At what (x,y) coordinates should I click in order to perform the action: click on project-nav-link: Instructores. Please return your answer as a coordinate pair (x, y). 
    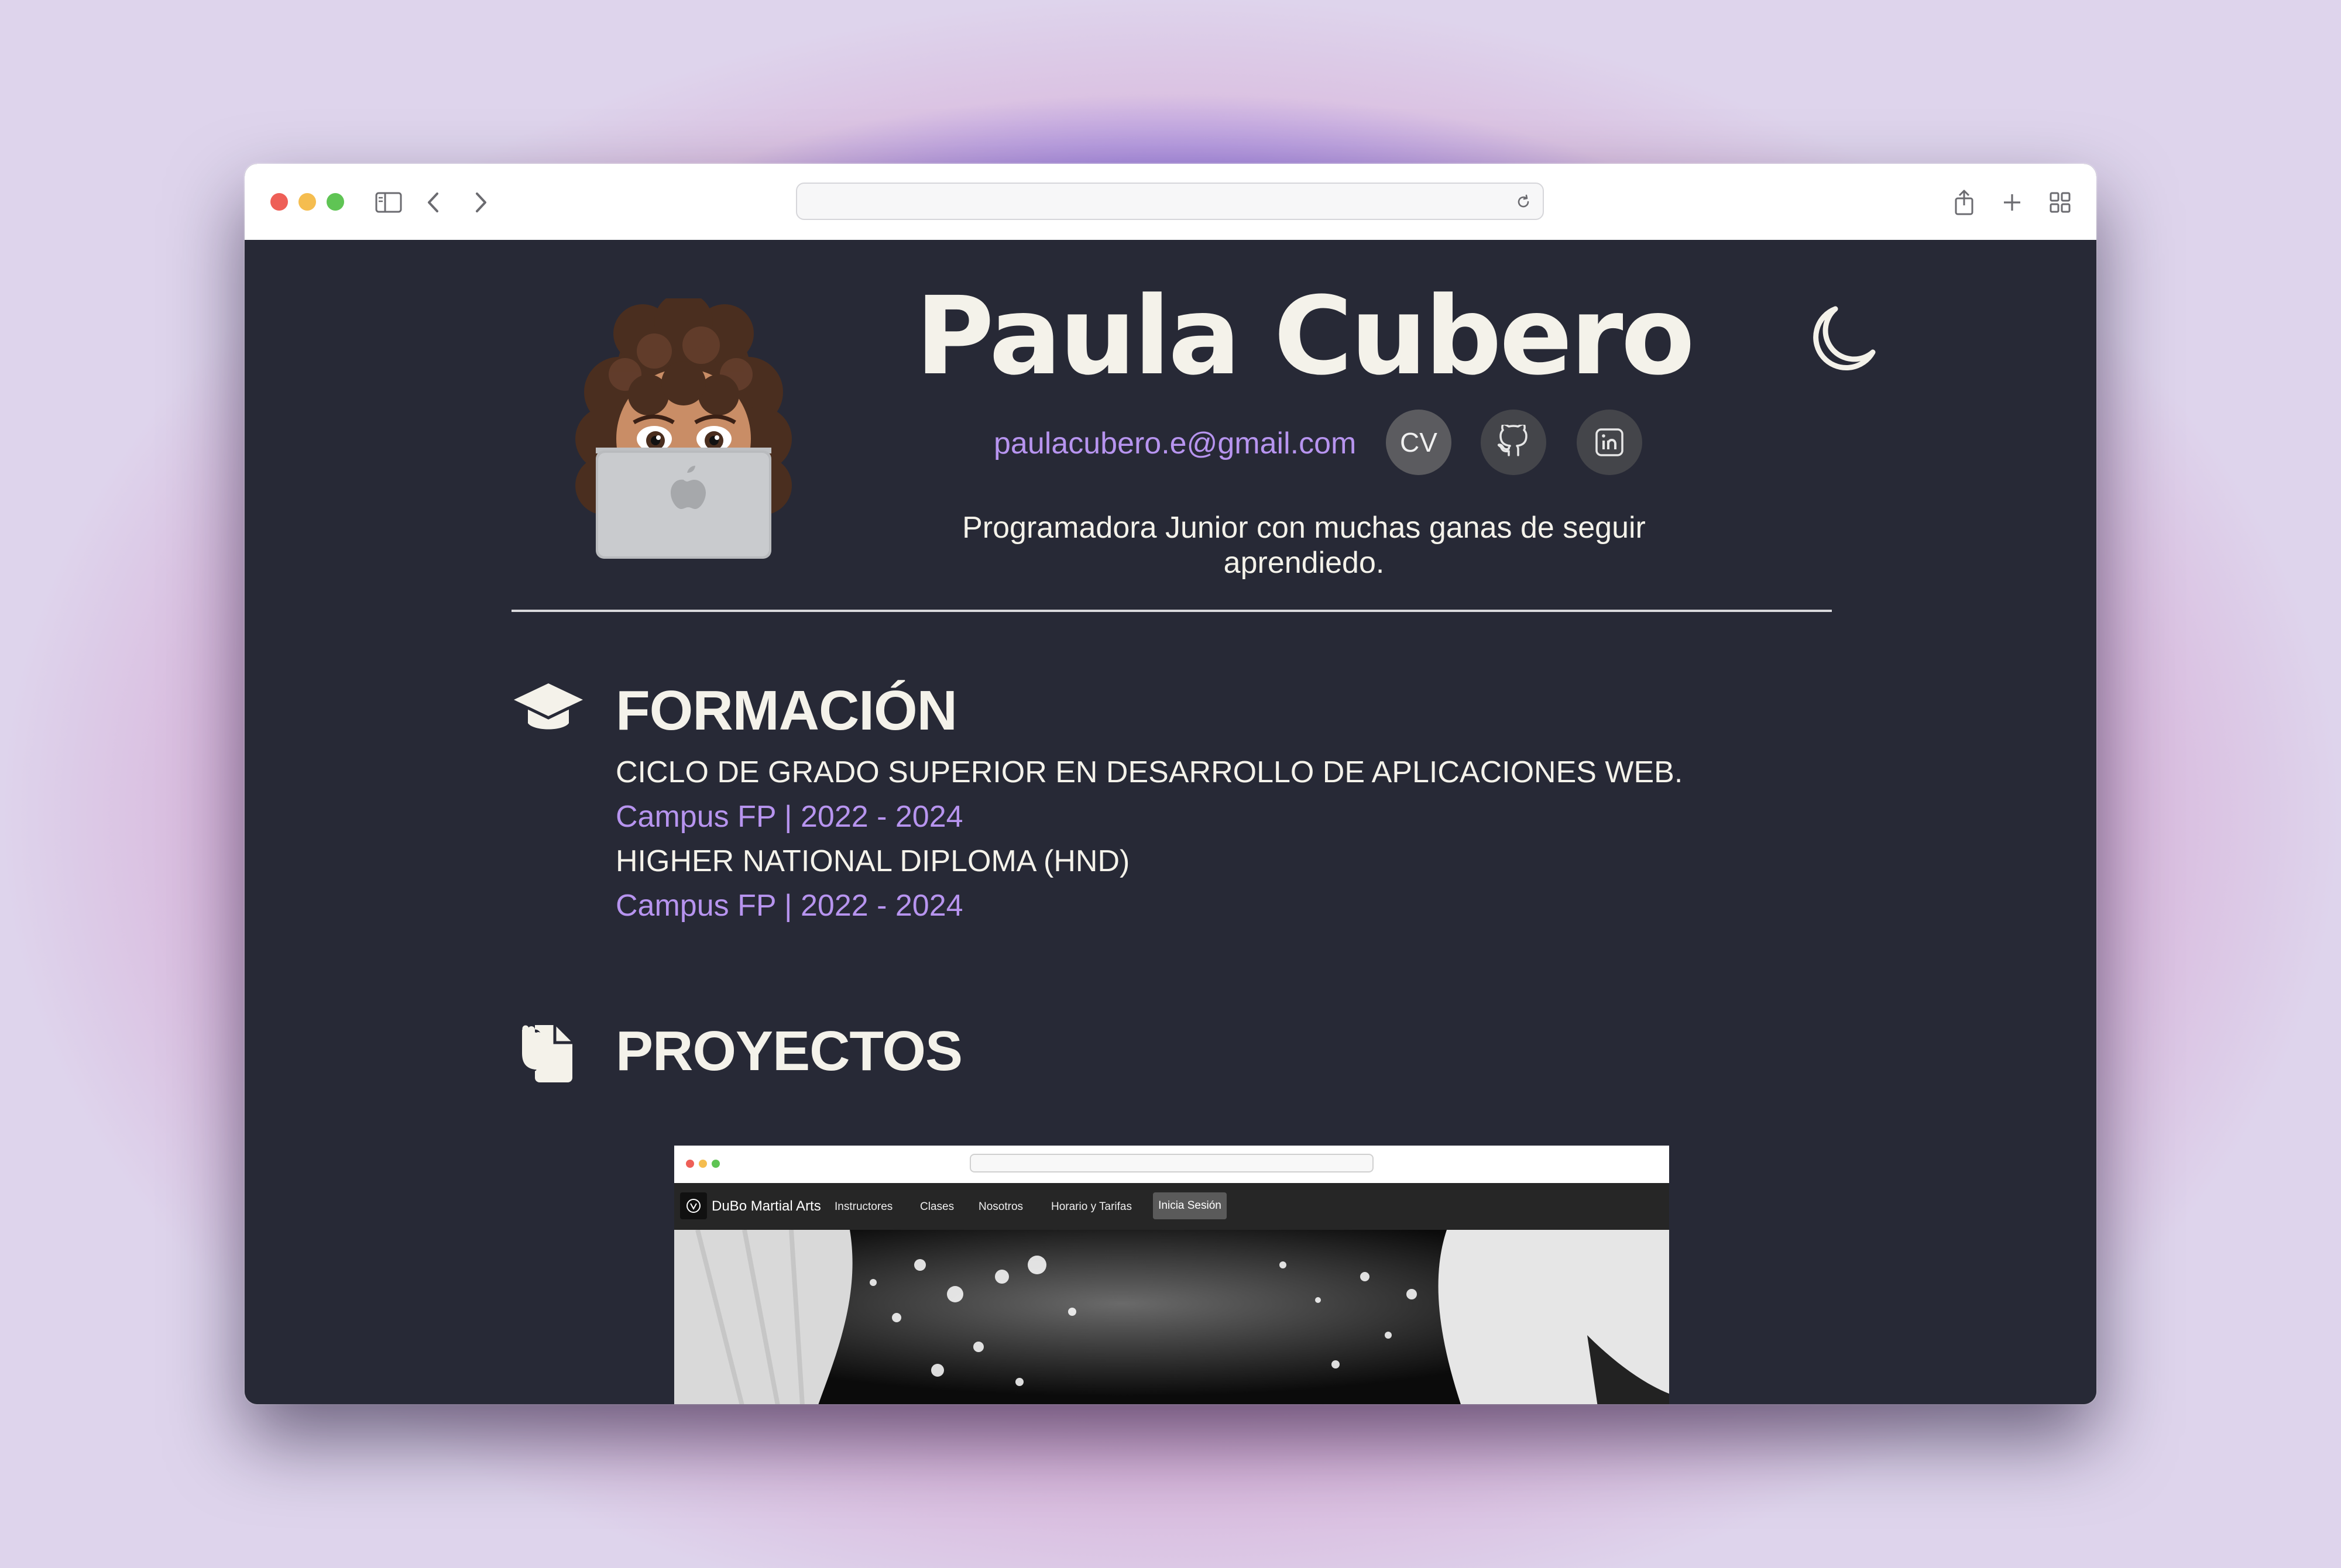
    Looking at the image, I should click on (864, 1207).